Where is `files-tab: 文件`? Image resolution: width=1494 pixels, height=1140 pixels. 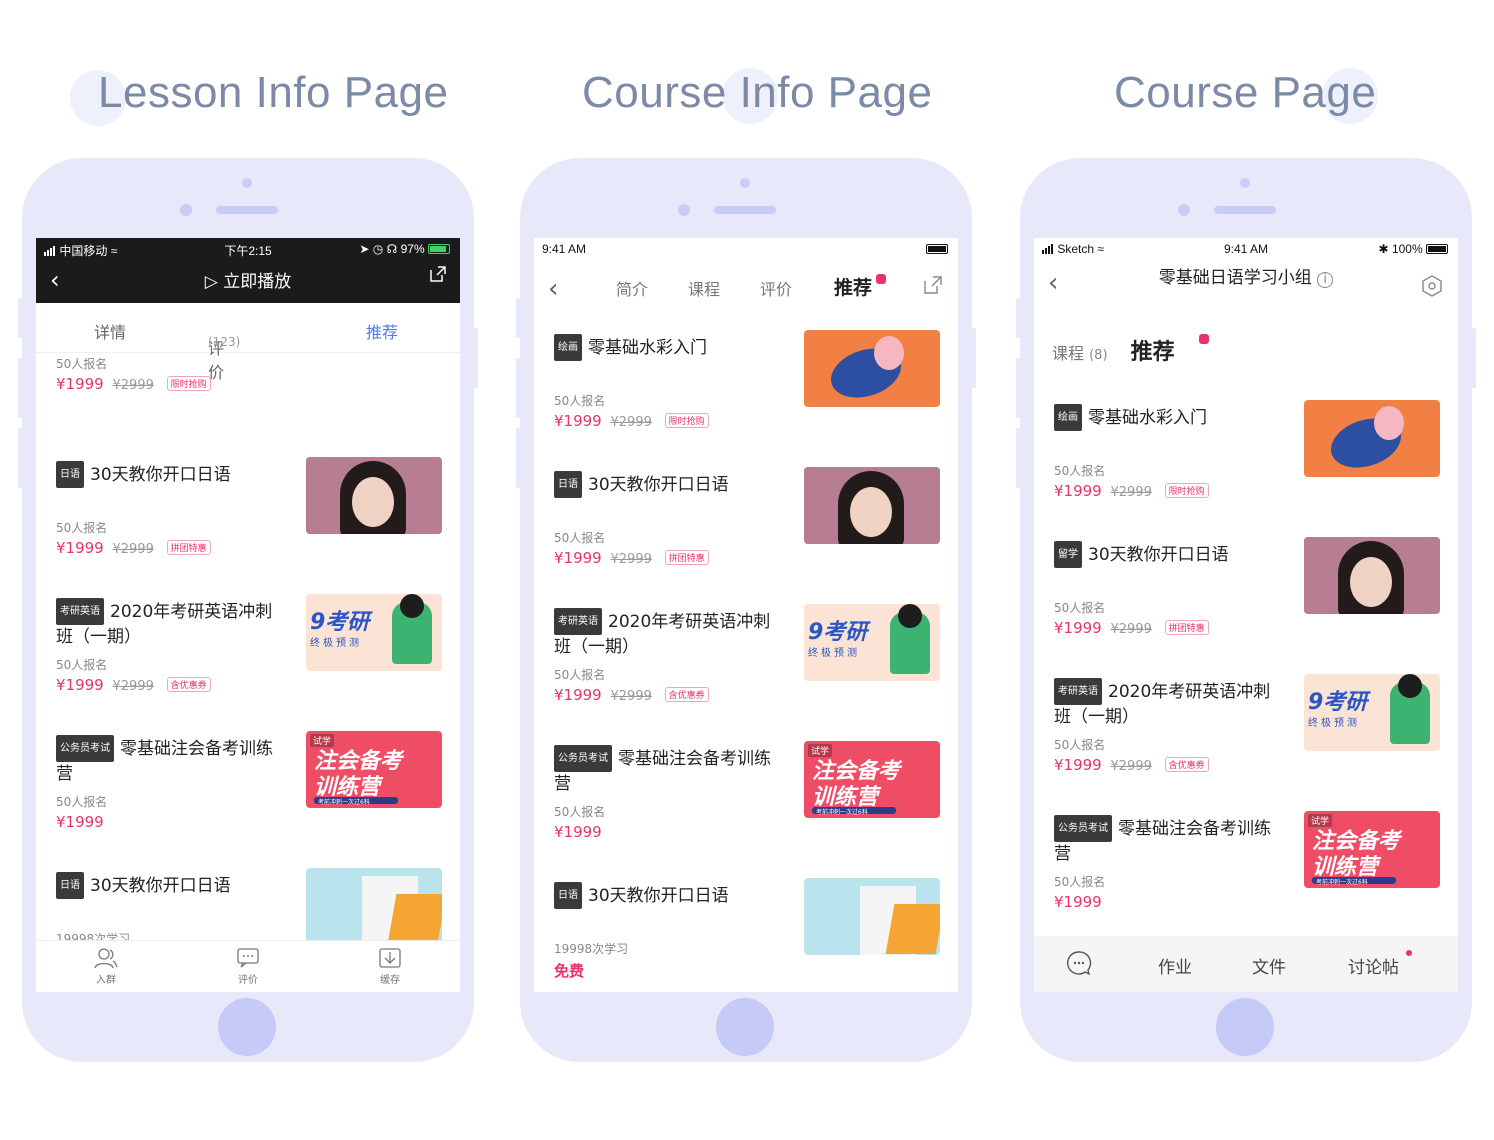
files-tab: 文件 is located at coordinates (1269, 965).